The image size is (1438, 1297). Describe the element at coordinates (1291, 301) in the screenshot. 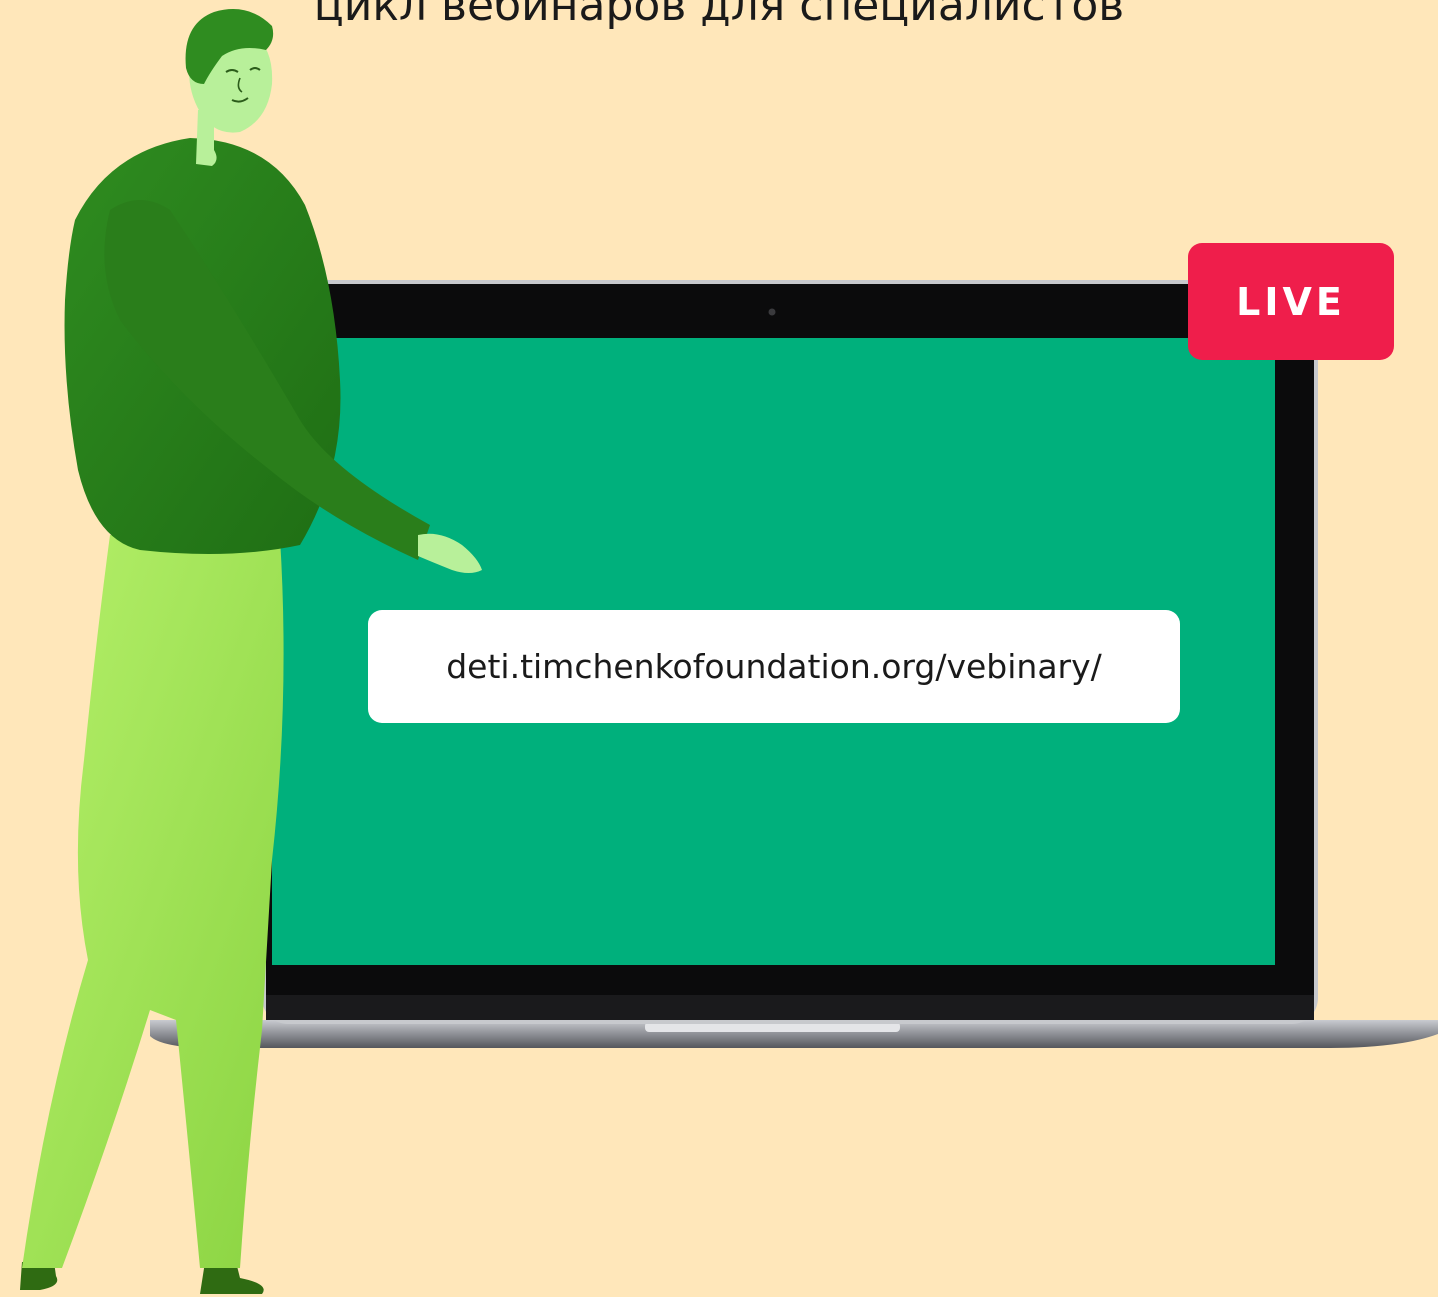

I see `live-badge: LIVE` at that location.